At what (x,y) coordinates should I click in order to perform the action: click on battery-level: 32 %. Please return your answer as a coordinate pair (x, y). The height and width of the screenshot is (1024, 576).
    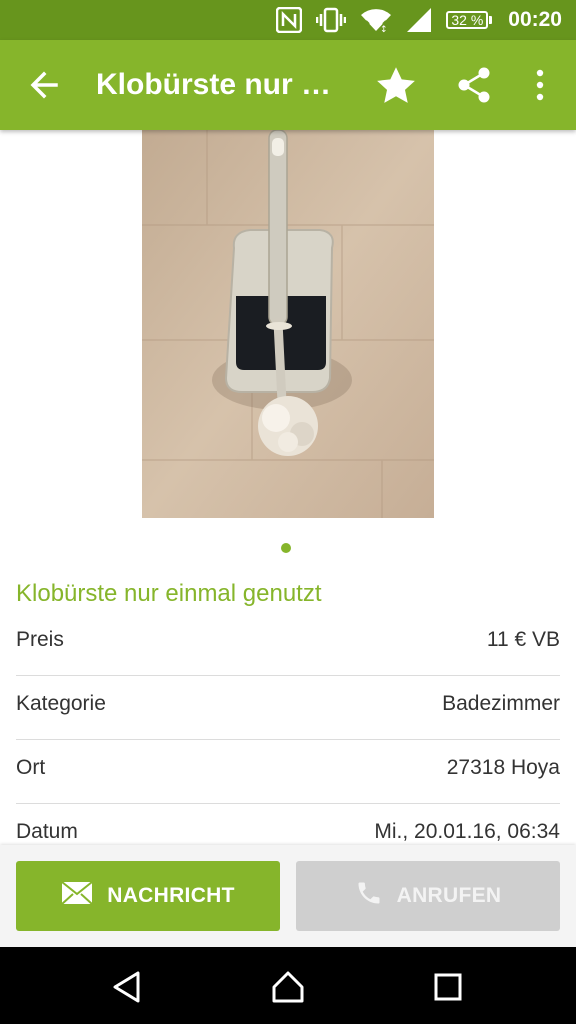
    Looking at the image, I should click on (467, 20).